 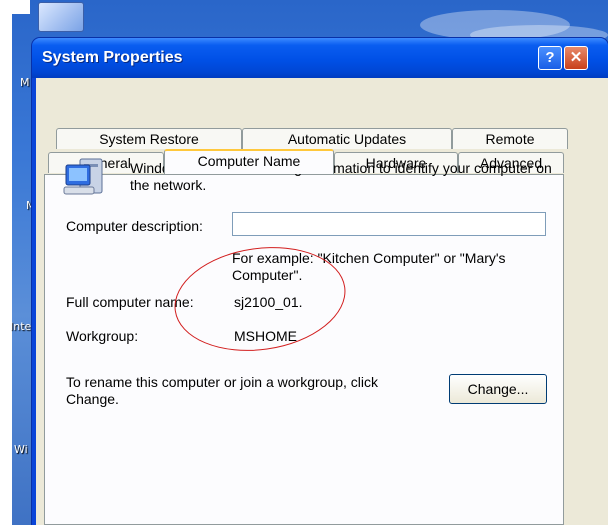 I want to click on desktop-icon-label: M, so click(x=25, y=82).